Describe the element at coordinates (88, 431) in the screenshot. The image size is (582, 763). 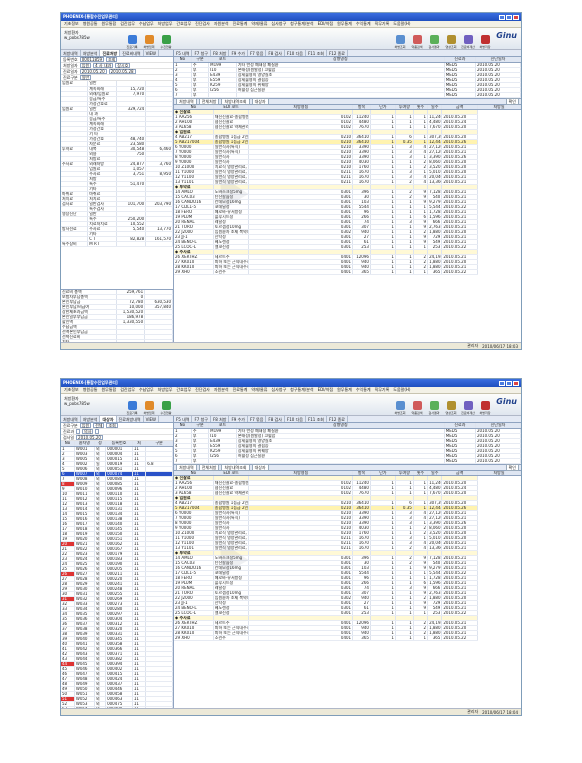
I see `field-value: 의사` at that location.